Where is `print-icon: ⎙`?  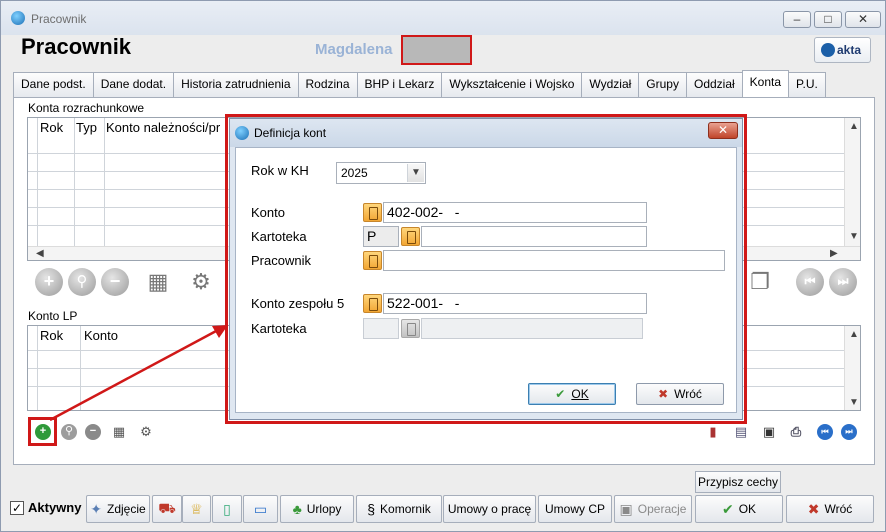 print-icon: ⎙ is located at coordinates (796, 432).